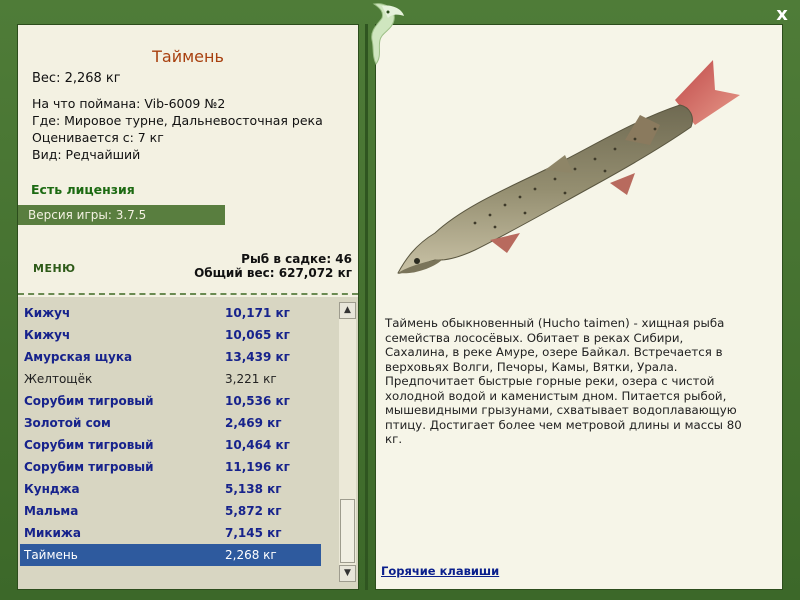 The width and height of the screenshot is (800, 600). I want to click on list-item-name: Таймень, so click(51, 555).